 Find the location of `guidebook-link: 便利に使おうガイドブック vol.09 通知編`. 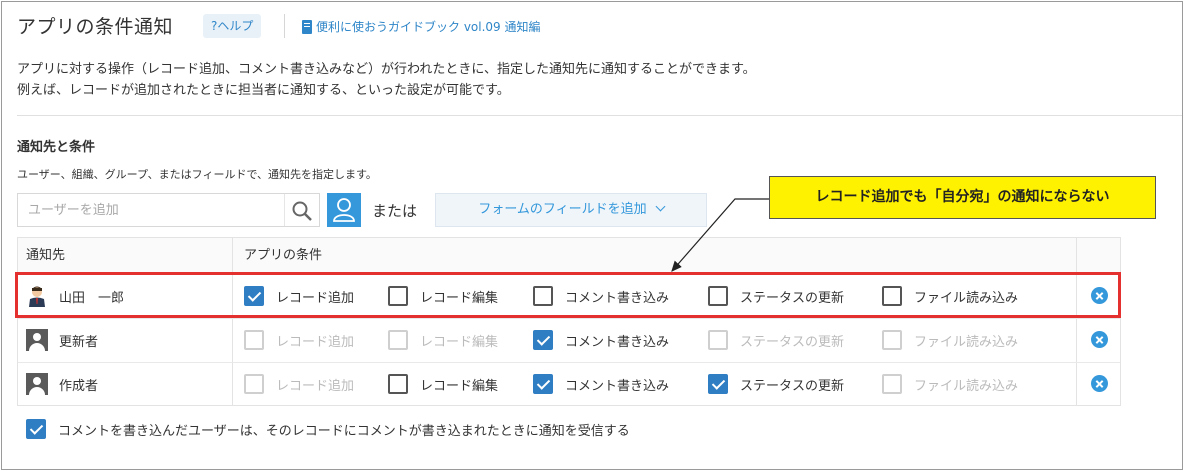

guidebook-link: 便利に使おうガイドブック vol.09 通知編 is located at coordinates (421, 26).